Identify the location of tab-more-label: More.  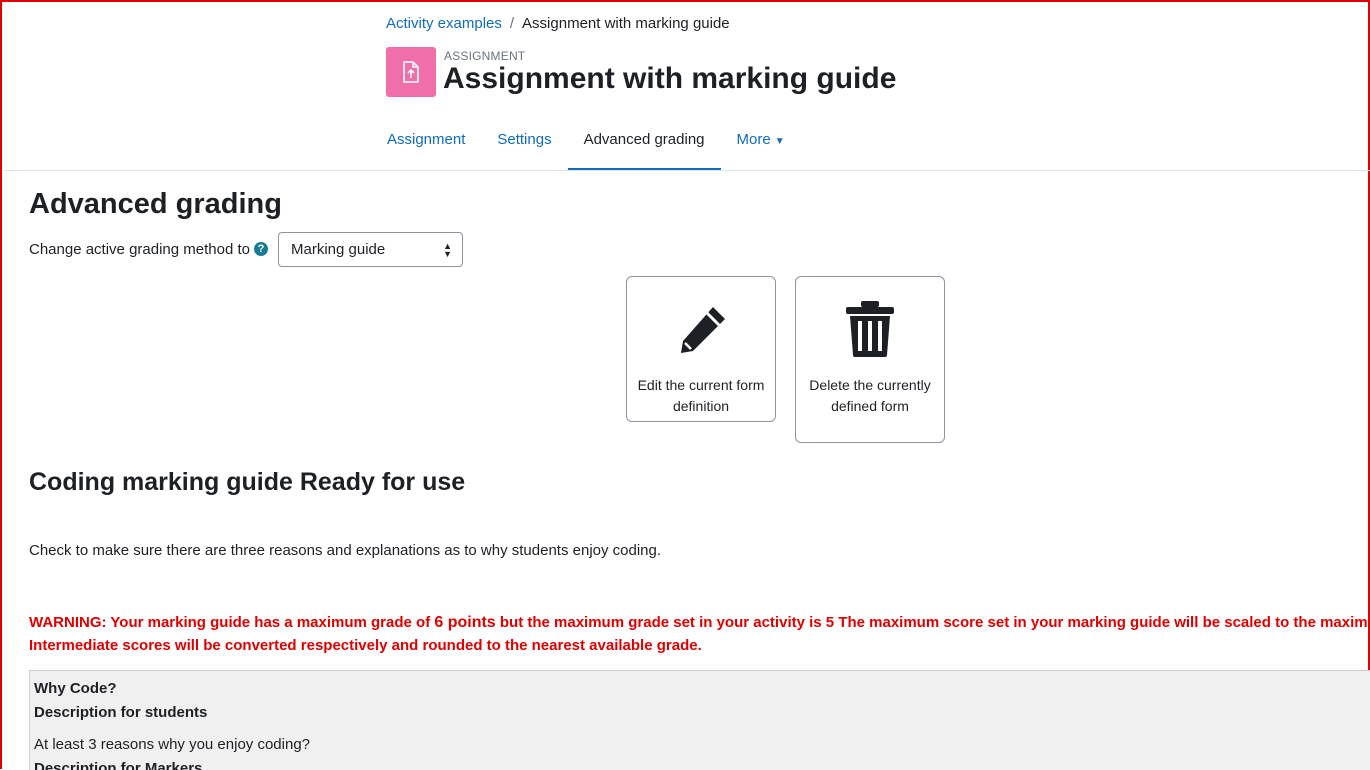
(753, 139).